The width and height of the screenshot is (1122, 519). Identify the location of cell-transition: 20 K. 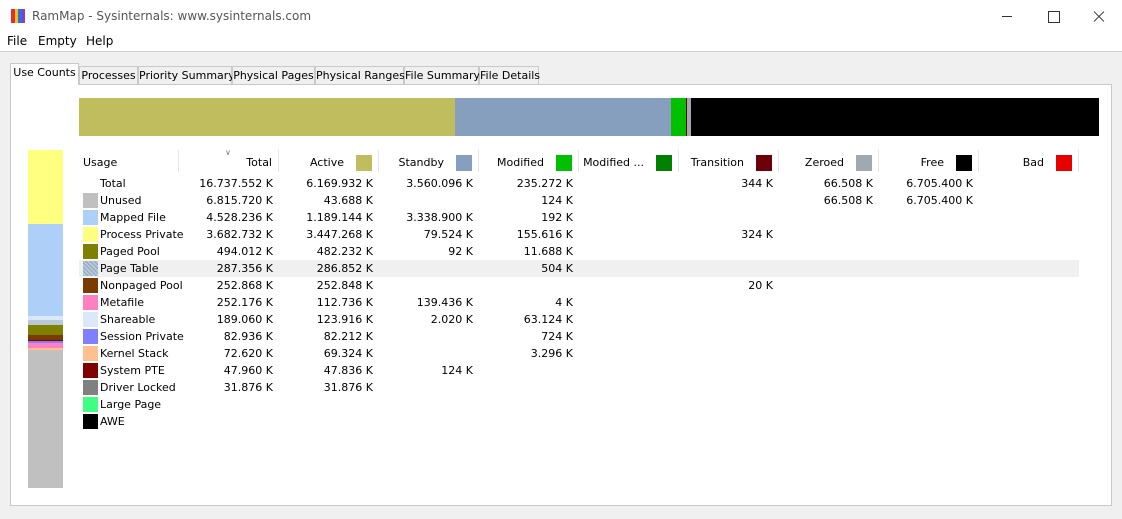
(760, 285).